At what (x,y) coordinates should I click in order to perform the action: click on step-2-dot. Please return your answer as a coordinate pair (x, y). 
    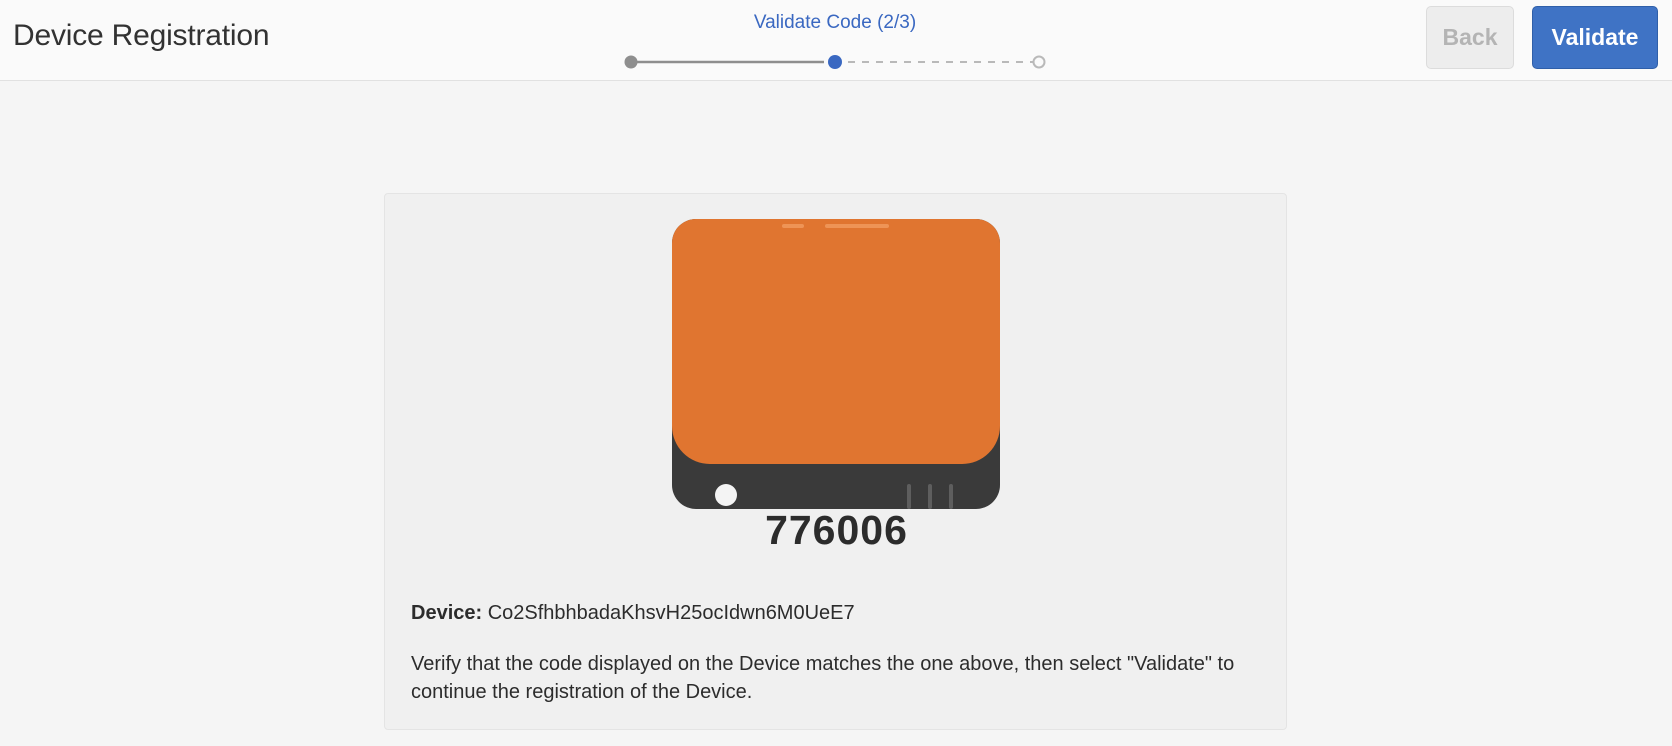
    Looking at the image, I should click on (835, 62).